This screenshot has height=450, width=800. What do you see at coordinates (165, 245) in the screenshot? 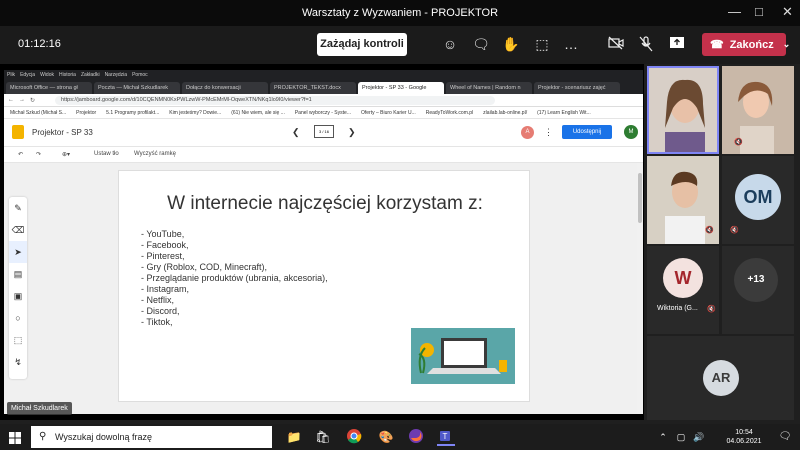
I see `list-item: - Facebook,` at bounding box center [165, 245].